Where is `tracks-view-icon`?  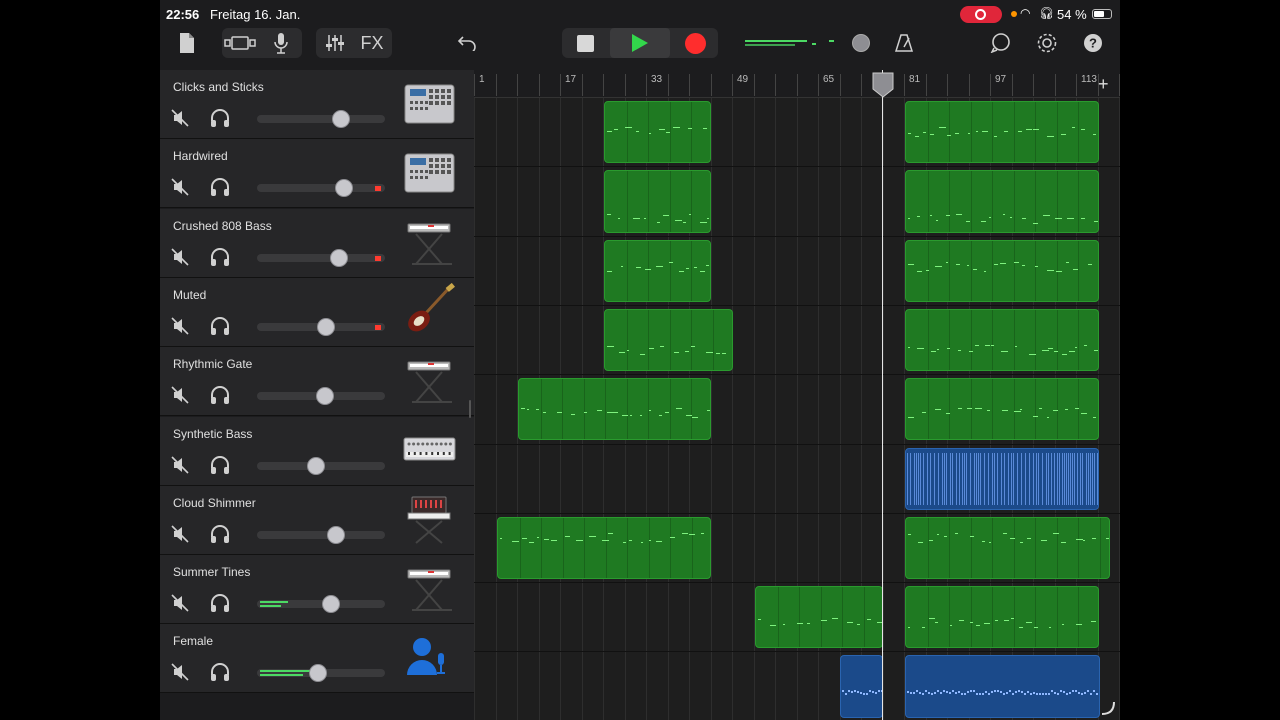 tracks-view-icon is located at coordinates (241, 43).